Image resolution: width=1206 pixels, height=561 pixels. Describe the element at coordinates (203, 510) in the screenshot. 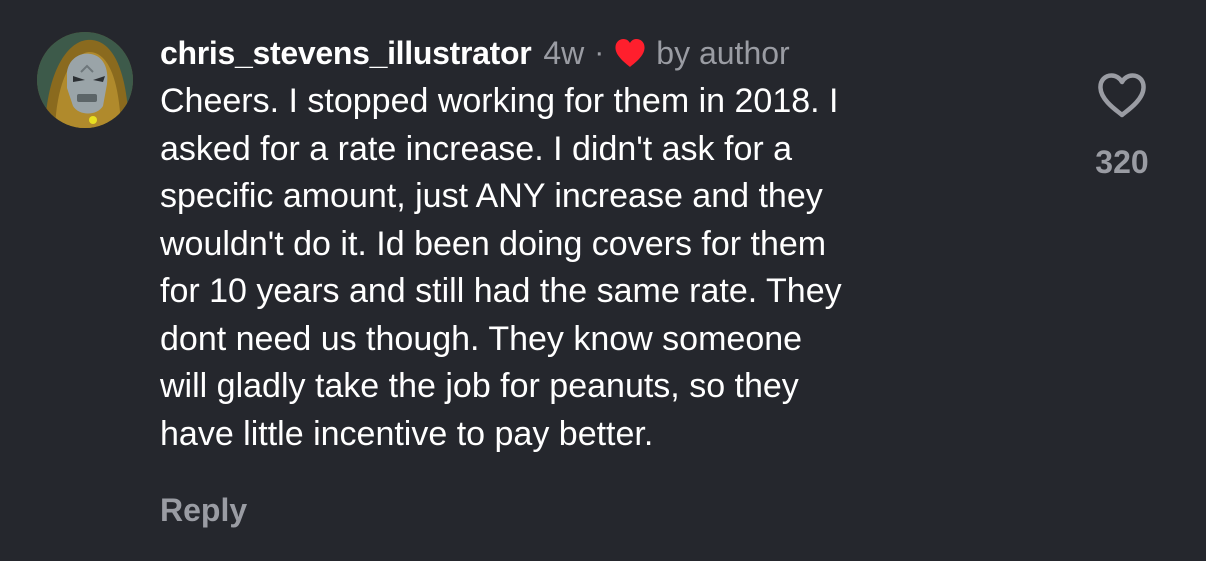

I see `reply-button: Reply` at that location.